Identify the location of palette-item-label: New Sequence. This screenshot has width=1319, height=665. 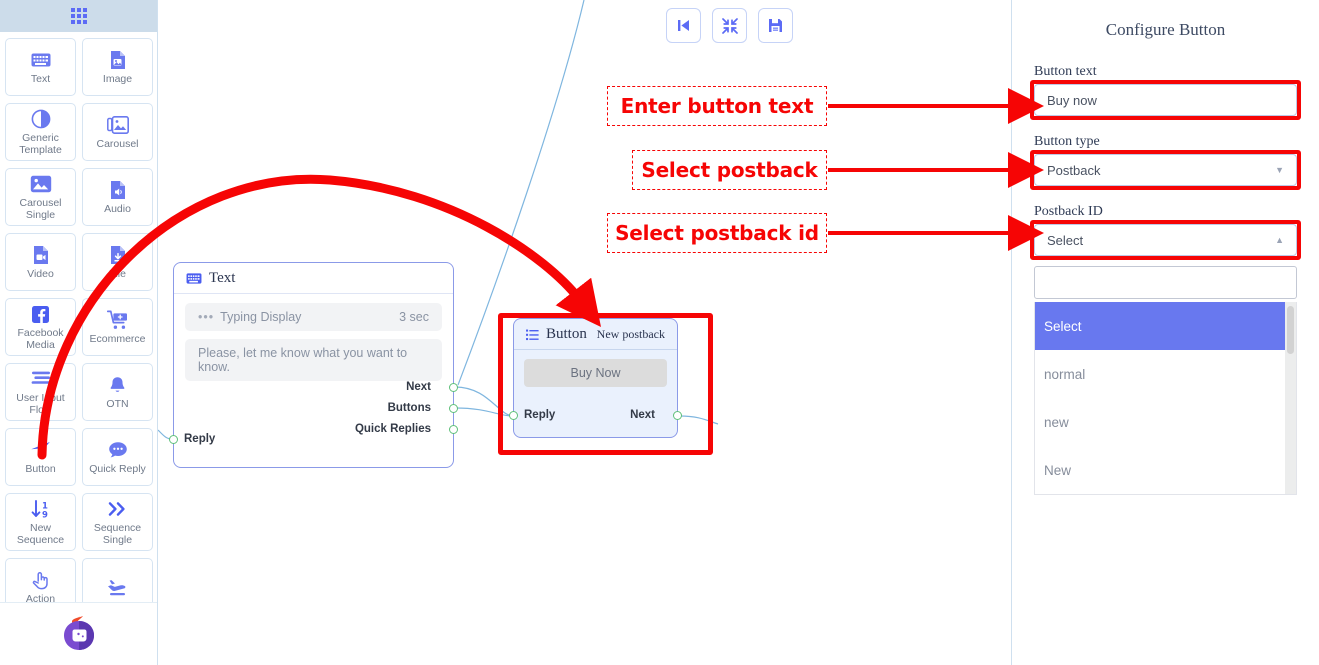
(40, 534).